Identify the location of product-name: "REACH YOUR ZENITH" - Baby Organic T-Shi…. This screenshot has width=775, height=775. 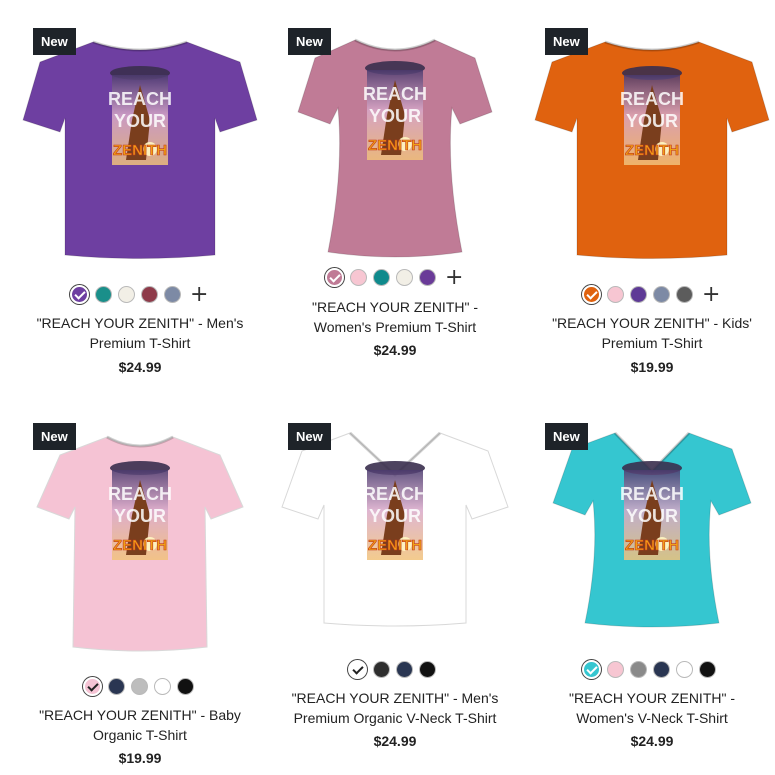
(140, 725).